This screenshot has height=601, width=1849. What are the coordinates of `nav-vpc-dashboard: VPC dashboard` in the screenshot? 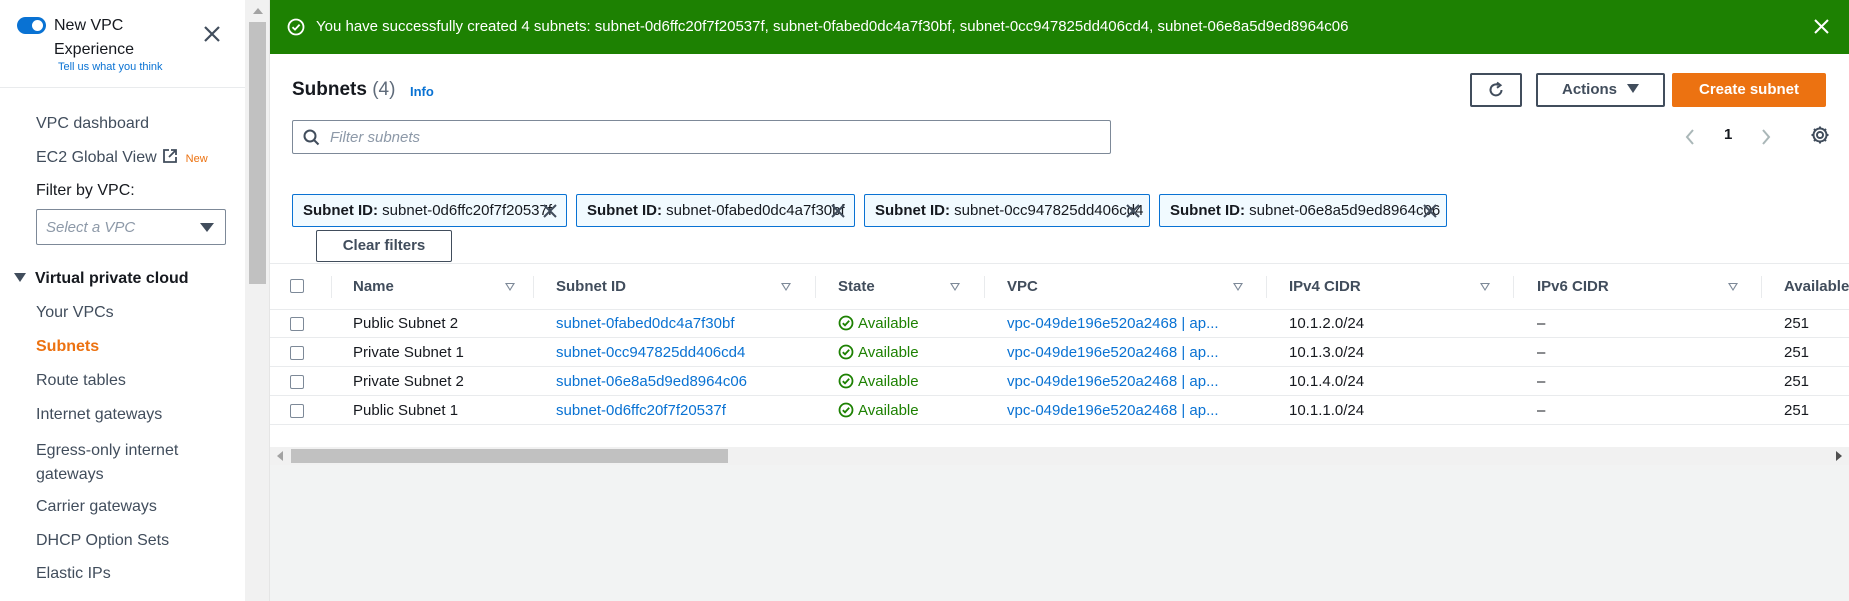 It's located at (92, 124).